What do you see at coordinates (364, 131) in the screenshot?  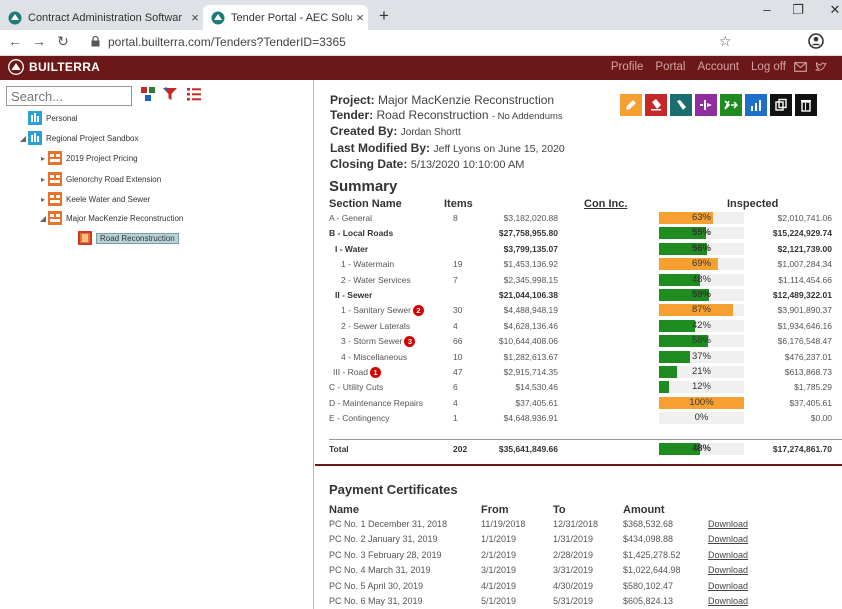 I see `created-label: Created By:` at bounding box center [364, 131].